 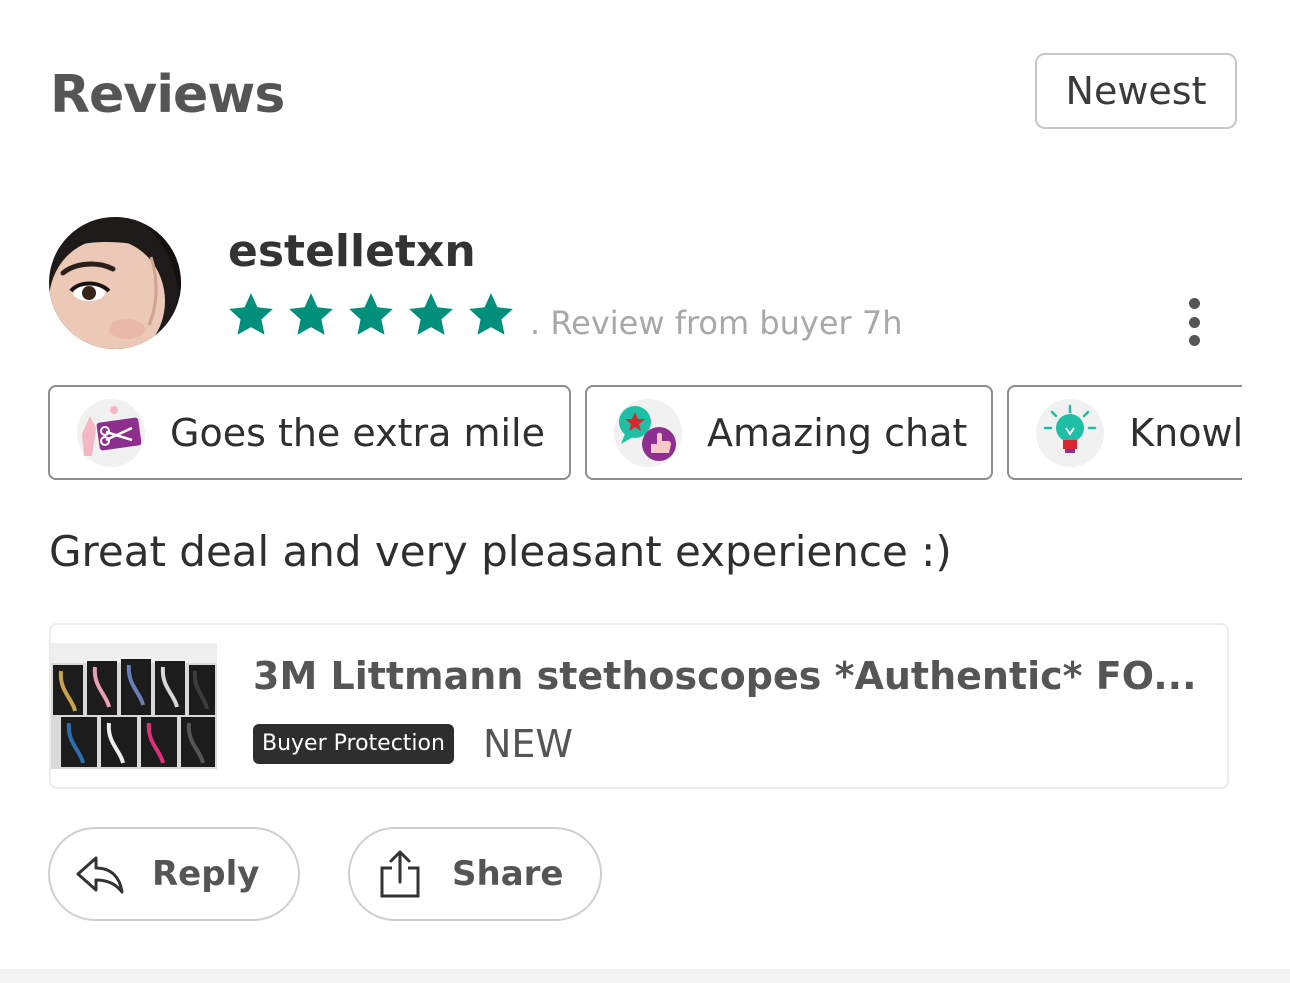 I want to click on chat-thumbs-up-icon, so click(x=648, y=432).